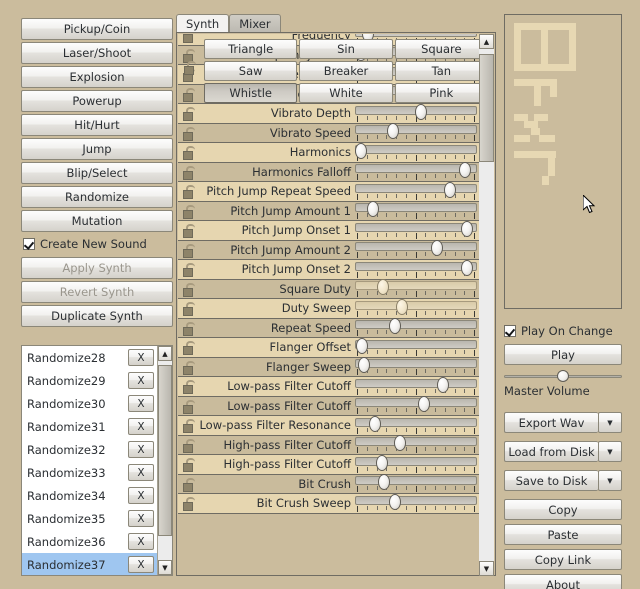  Describe the element at coordinates (97, 292) in the screenshot. I see `revert-synth-button: Revert Synth` at that location.